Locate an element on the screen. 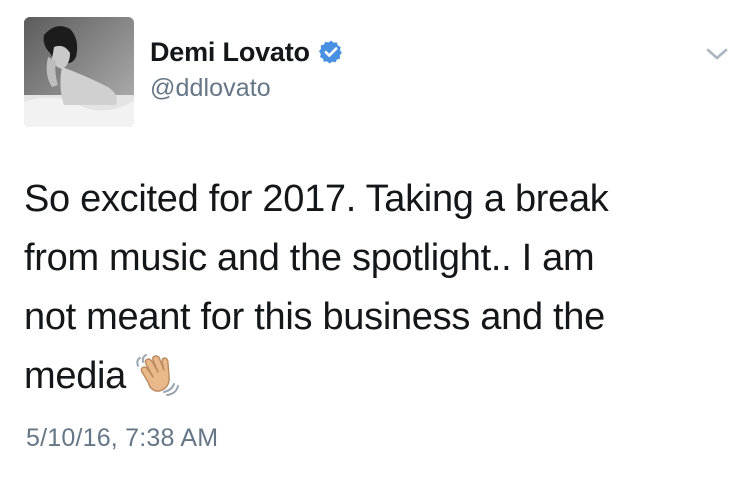 The width and height of the screenshot is (750, 486). tweet-text-line-last: media is located at coordinates (374, 376).